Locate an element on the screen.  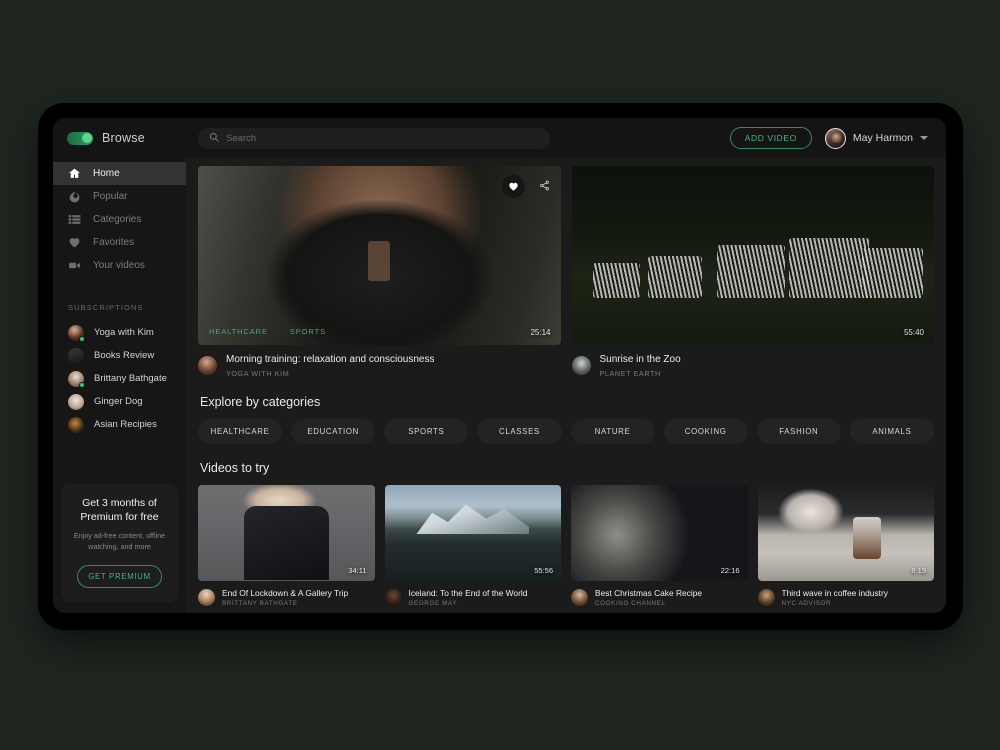
category-chip-sports: SPORTS is located at coordinates (426, 431).